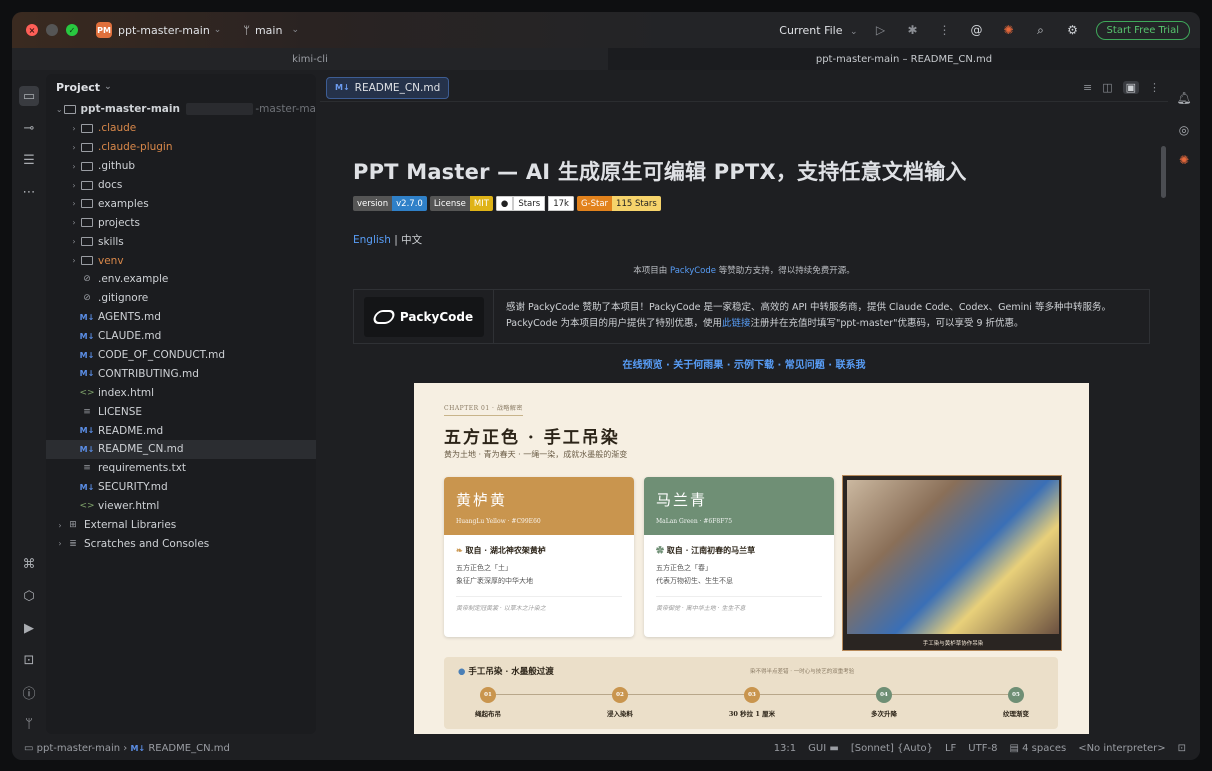  Describe the element at coordinates (785, 748) in the screenshot. I see `caret-position: 13:1` at that location.